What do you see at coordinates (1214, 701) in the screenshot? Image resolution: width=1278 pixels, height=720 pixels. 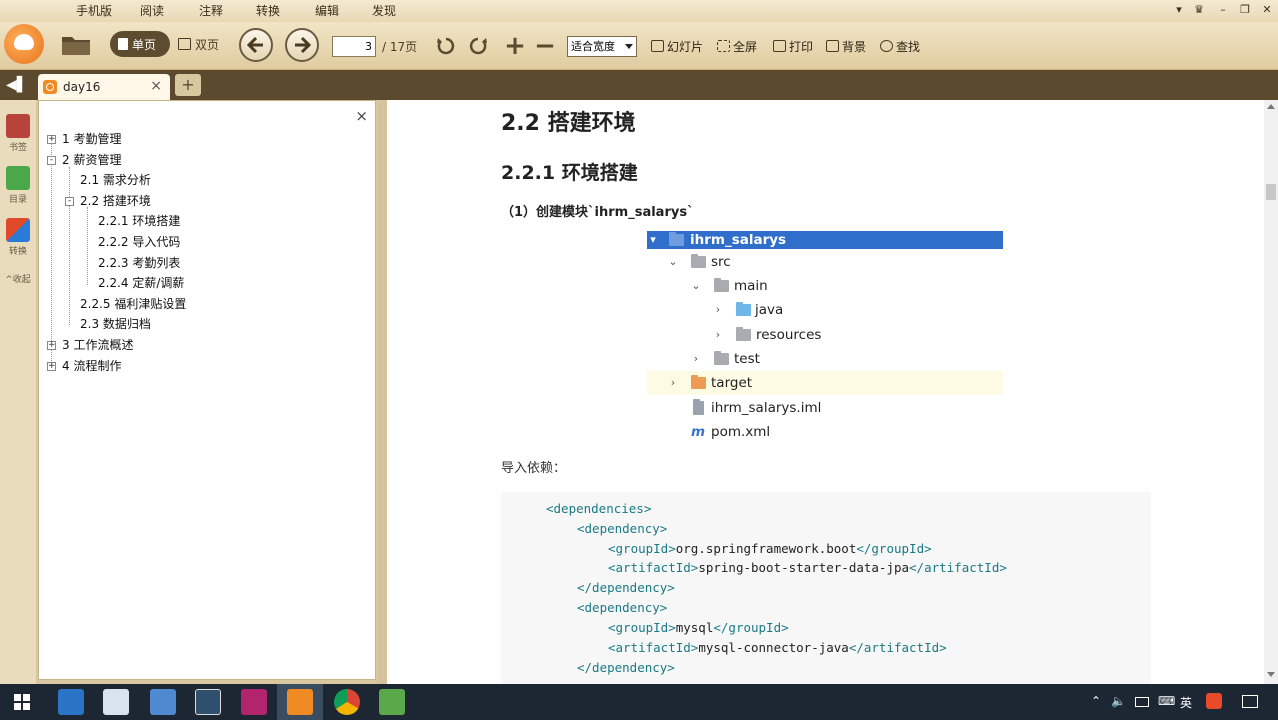 I see `sogou-ime-icon` at bounding box center [1214, 701].